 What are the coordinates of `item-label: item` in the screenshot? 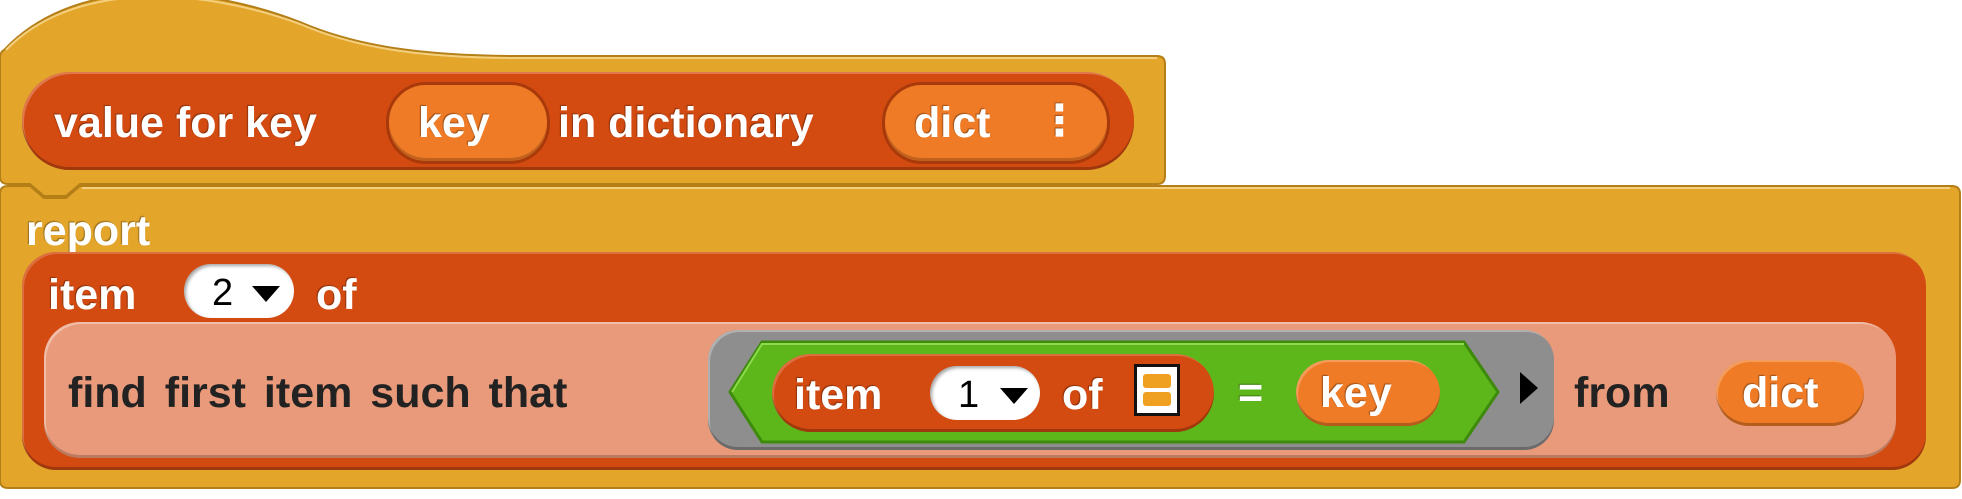 It's located at (92, 295).